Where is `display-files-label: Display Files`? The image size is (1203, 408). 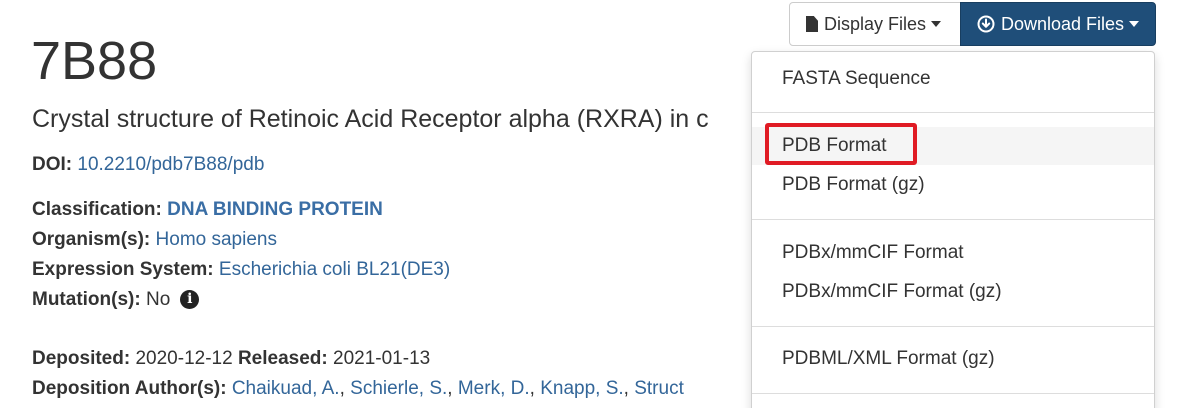
display-files-label: Display Files is located at coordinates (875, 24).